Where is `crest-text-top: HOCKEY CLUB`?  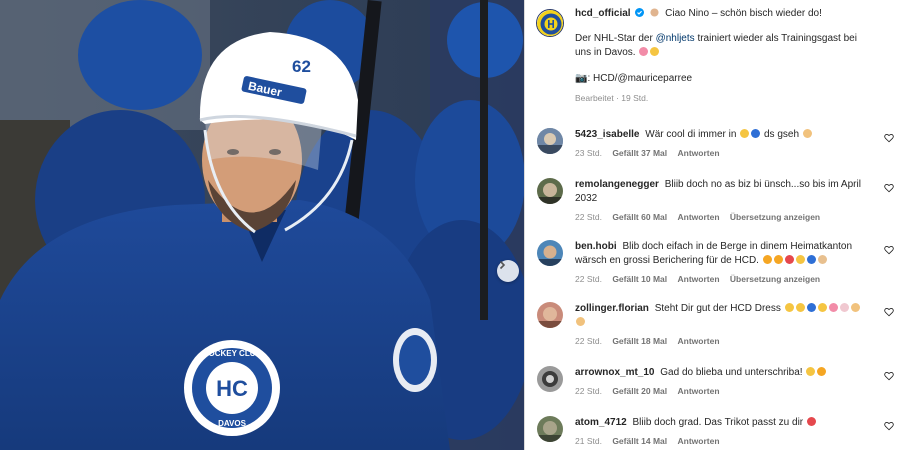 crest-text-top: HOCKEY CLUB is located at coordinates (232, 353).